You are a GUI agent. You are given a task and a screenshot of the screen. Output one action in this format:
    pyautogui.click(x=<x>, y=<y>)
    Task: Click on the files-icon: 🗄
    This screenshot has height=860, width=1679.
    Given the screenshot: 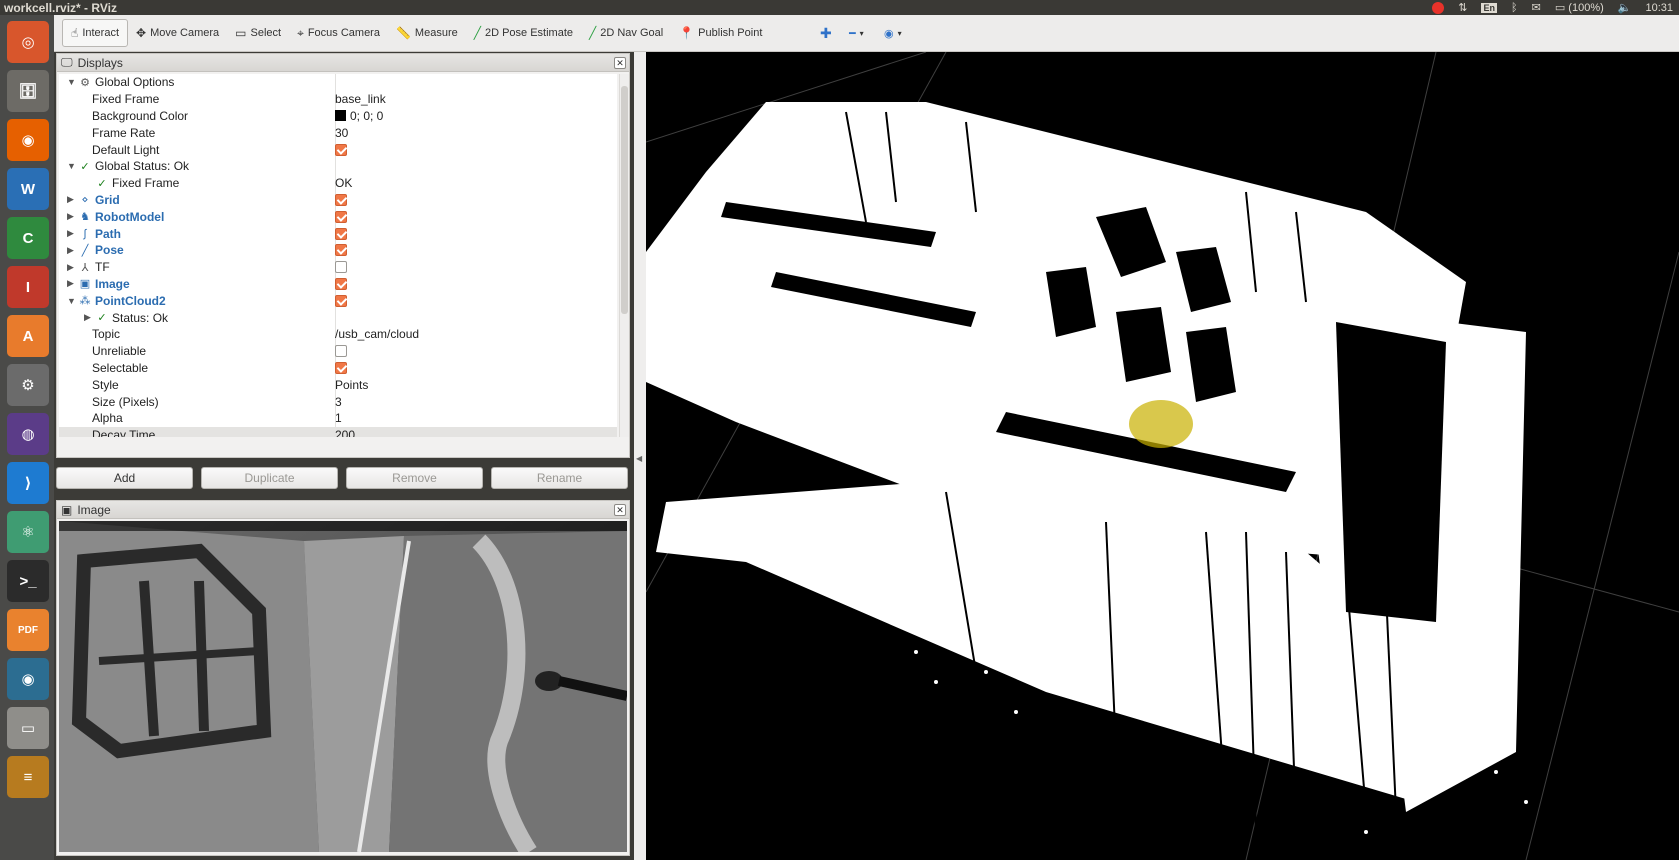 What is the action you would take?
    pyautogui.click(x=28, y=91)
    